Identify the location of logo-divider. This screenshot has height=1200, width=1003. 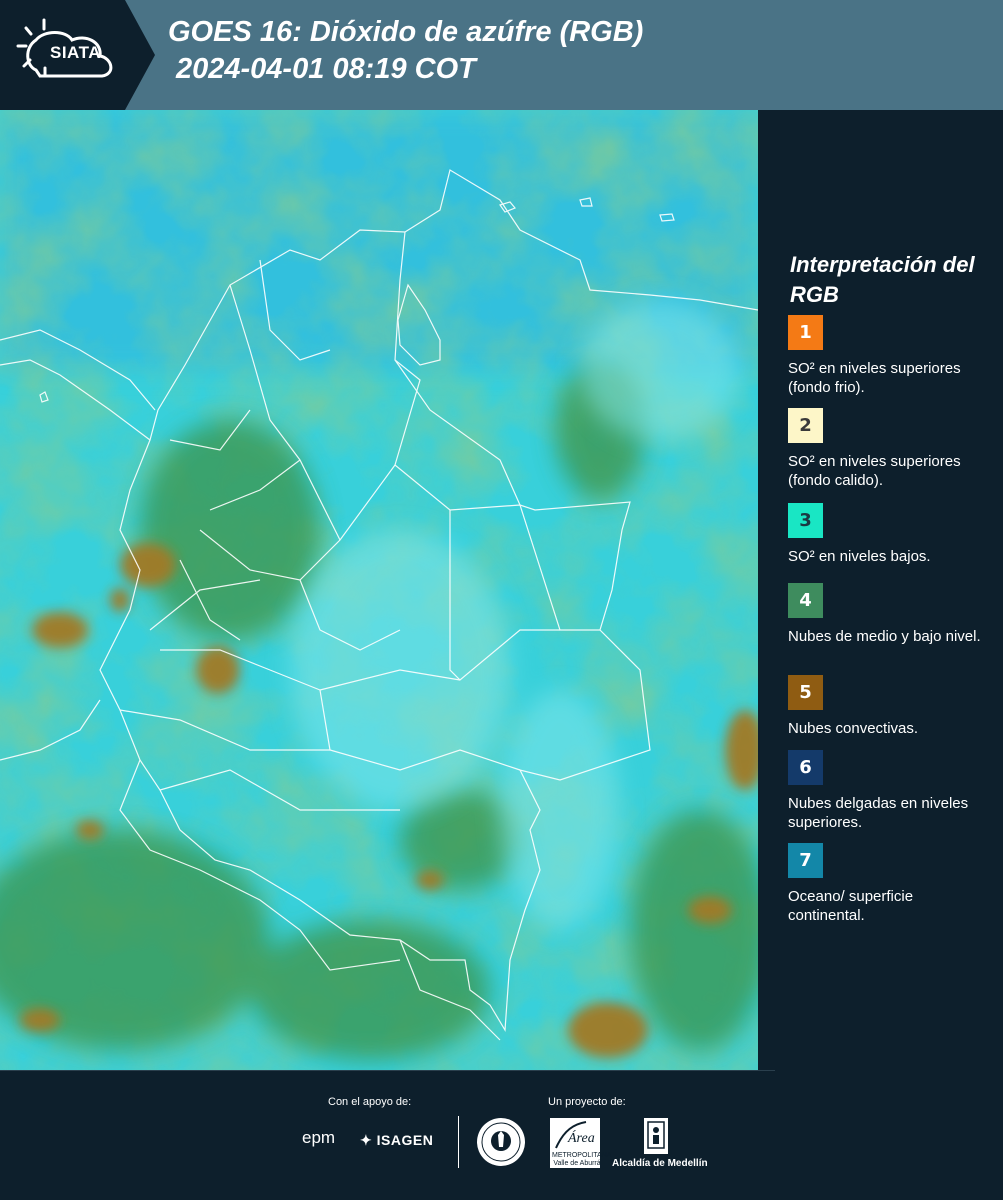
(458, 1142).